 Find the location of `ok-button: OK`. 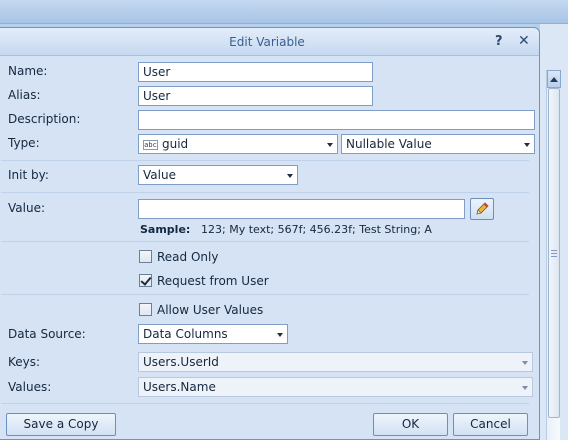

ok-button: OK is located at coordinates (410, 424).